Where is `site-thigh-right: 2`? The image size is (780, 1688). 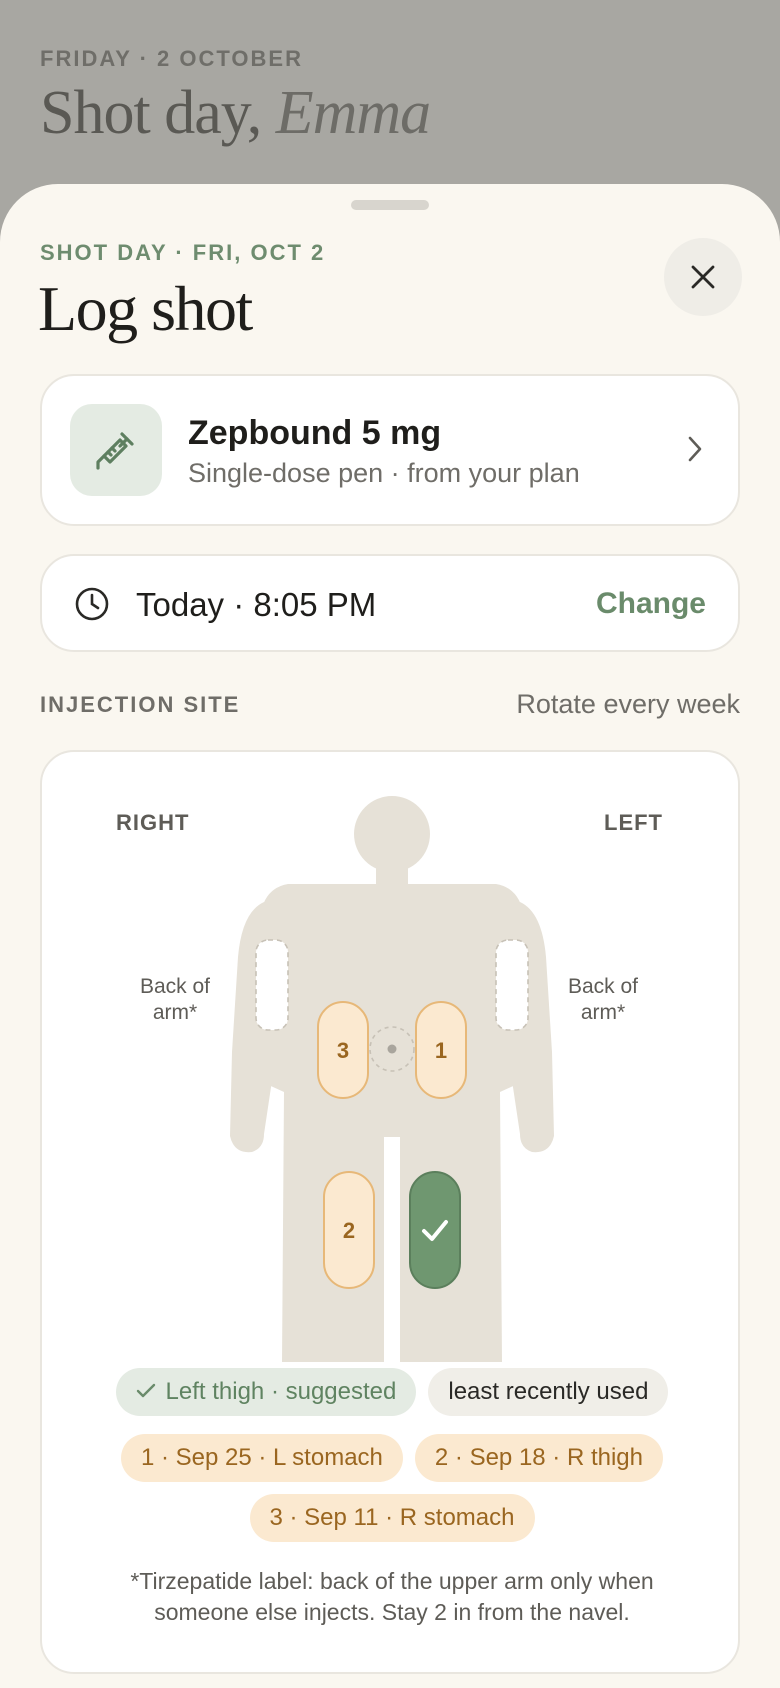 site-thigh-right: 2 is located at coordinates (349, 1230).